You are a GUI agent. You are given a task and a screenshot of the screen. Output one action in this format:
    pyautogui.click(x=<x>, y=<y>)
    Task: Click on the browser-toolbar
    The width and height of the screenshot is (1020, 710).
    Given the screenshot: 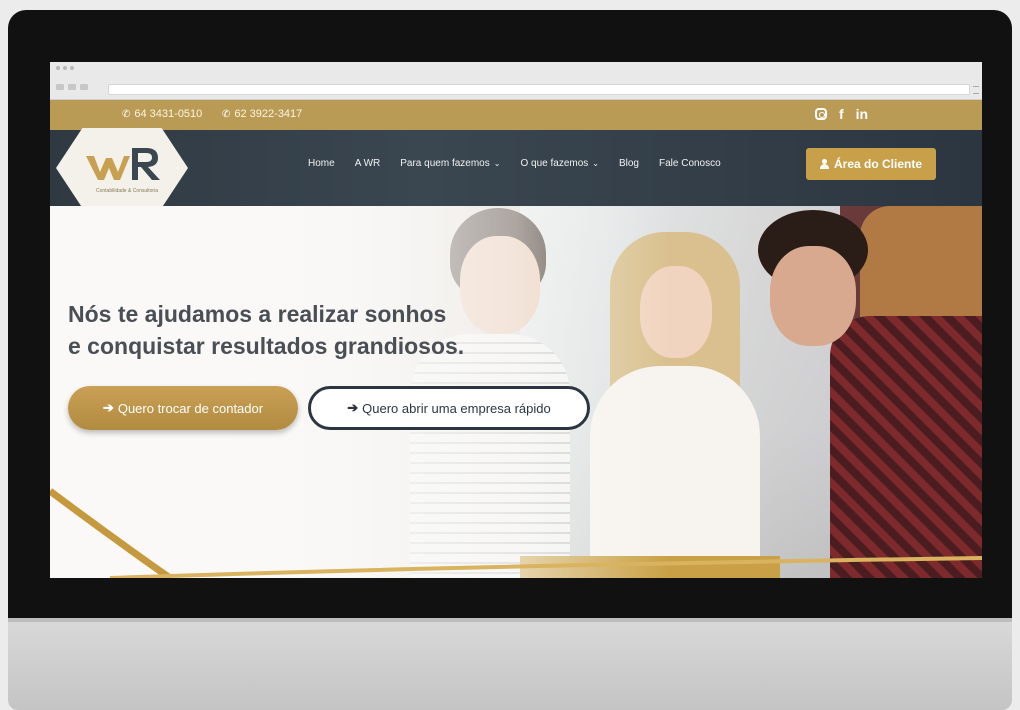 What is the action you would take?
    pyautogui.click(x=516, y=81)
    